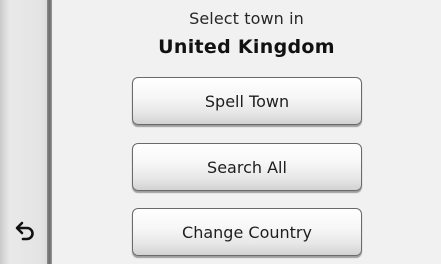  What do you see at coordinates (246, 18) in the screenshot?
I see `prompt-text: Select town in` at bounding box center [246, 18].